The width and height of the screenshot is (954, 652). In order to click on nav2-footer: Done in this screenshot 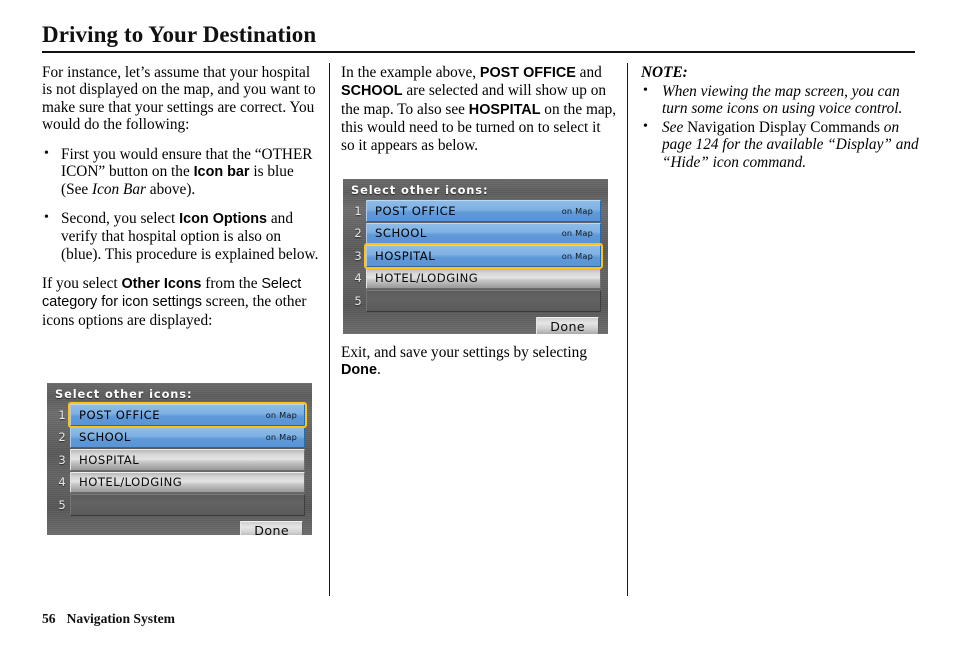, I will do `click(475, 323)`.